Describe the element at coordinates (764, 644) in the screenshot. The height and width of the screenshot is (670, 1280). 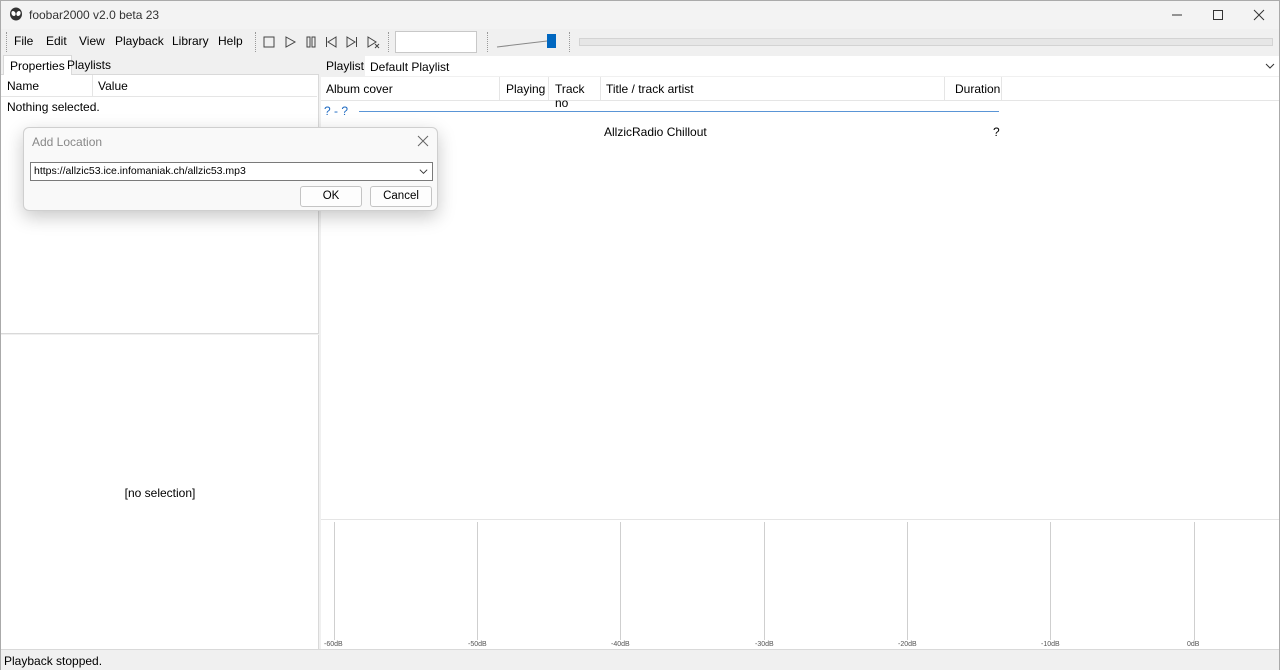
I see `db-label: -30dB` at that location.